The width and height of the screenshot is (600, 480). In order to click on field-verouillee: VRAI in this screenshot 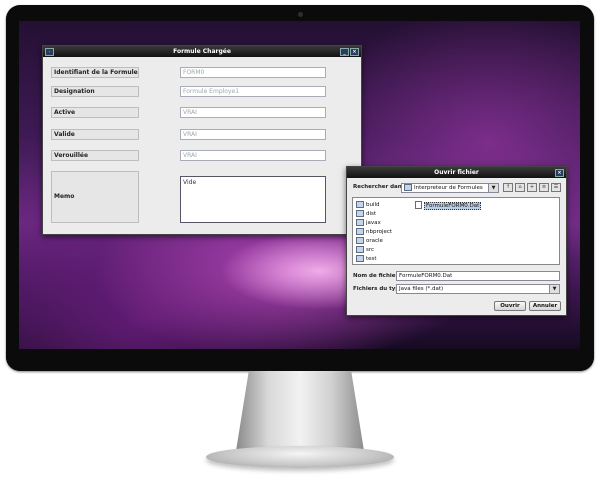, I will do `click(253, 155)`.